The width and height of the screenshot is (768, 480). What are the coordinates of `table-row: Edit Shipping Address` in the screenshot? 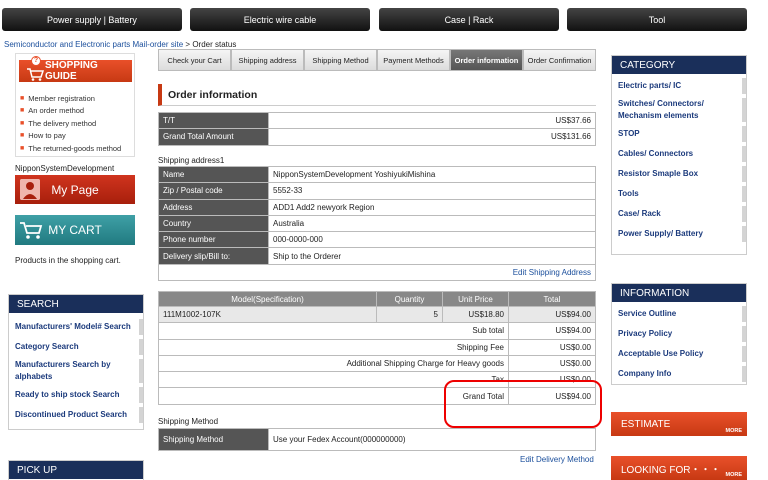 It's located at (377, 272).